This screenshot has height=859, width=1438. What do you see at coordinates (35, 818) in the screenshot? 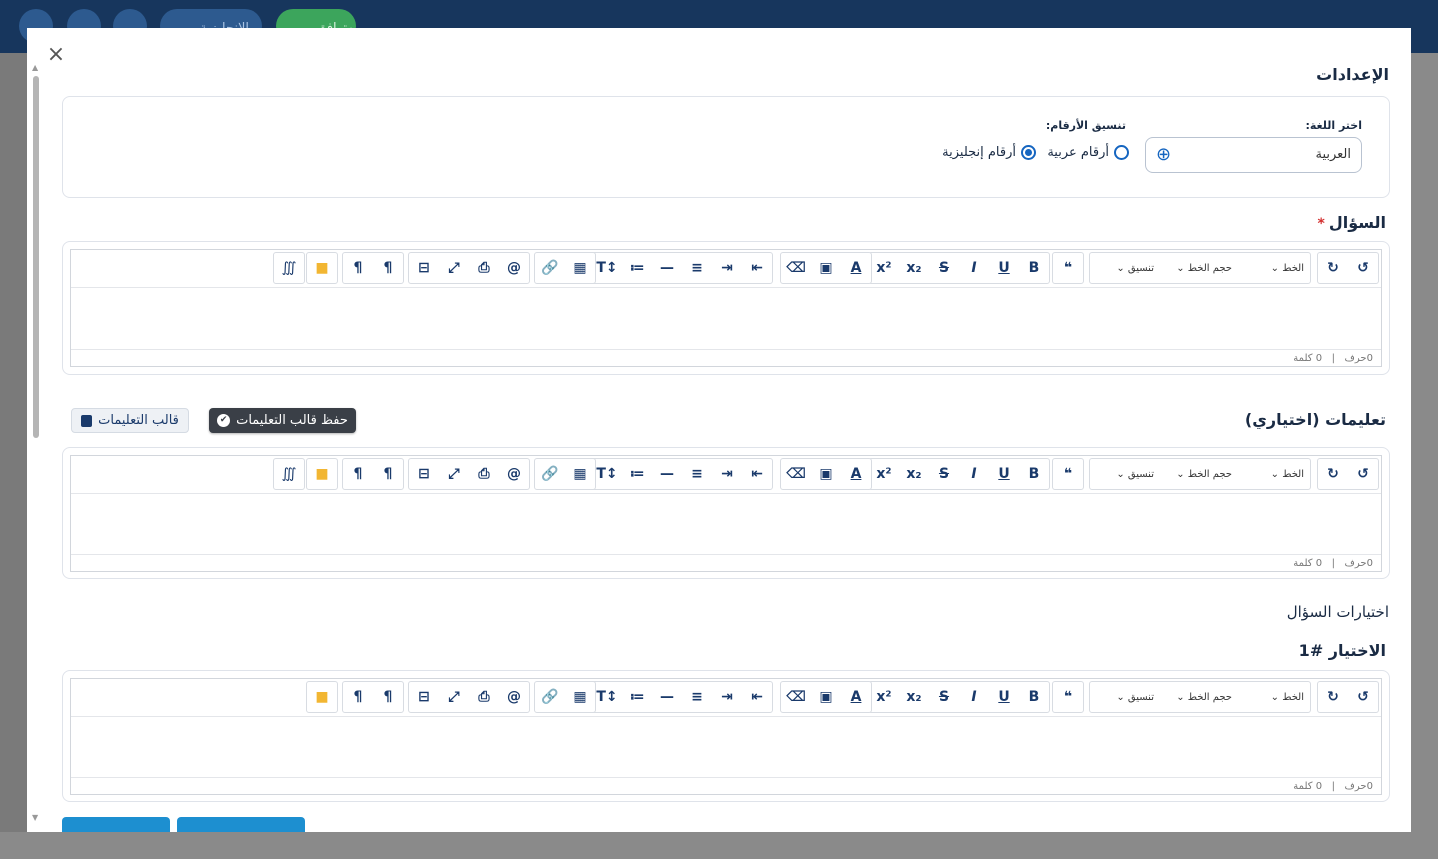
I see `scroll-down-icon: ▼` at bounding box center [35, 818].